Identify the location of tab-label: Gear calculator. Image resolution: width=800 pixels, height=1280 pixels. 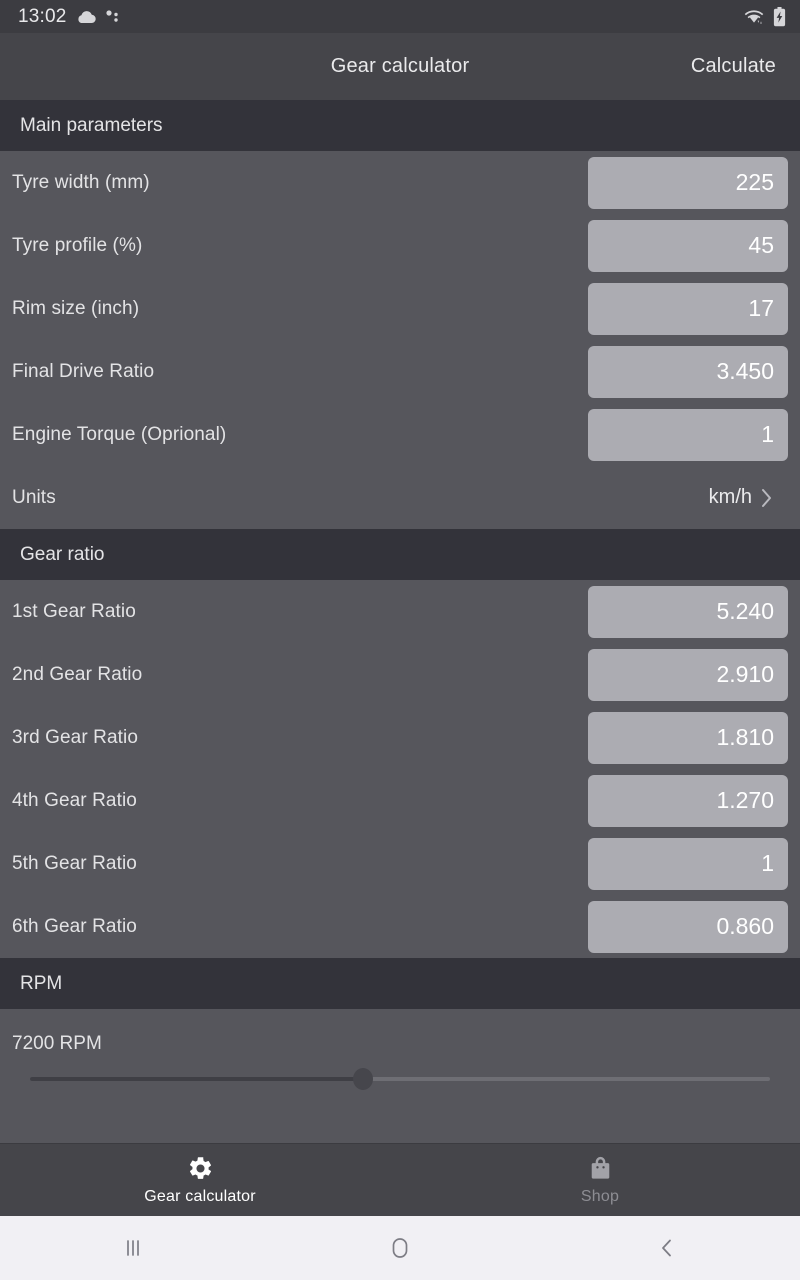
(200, 1196).